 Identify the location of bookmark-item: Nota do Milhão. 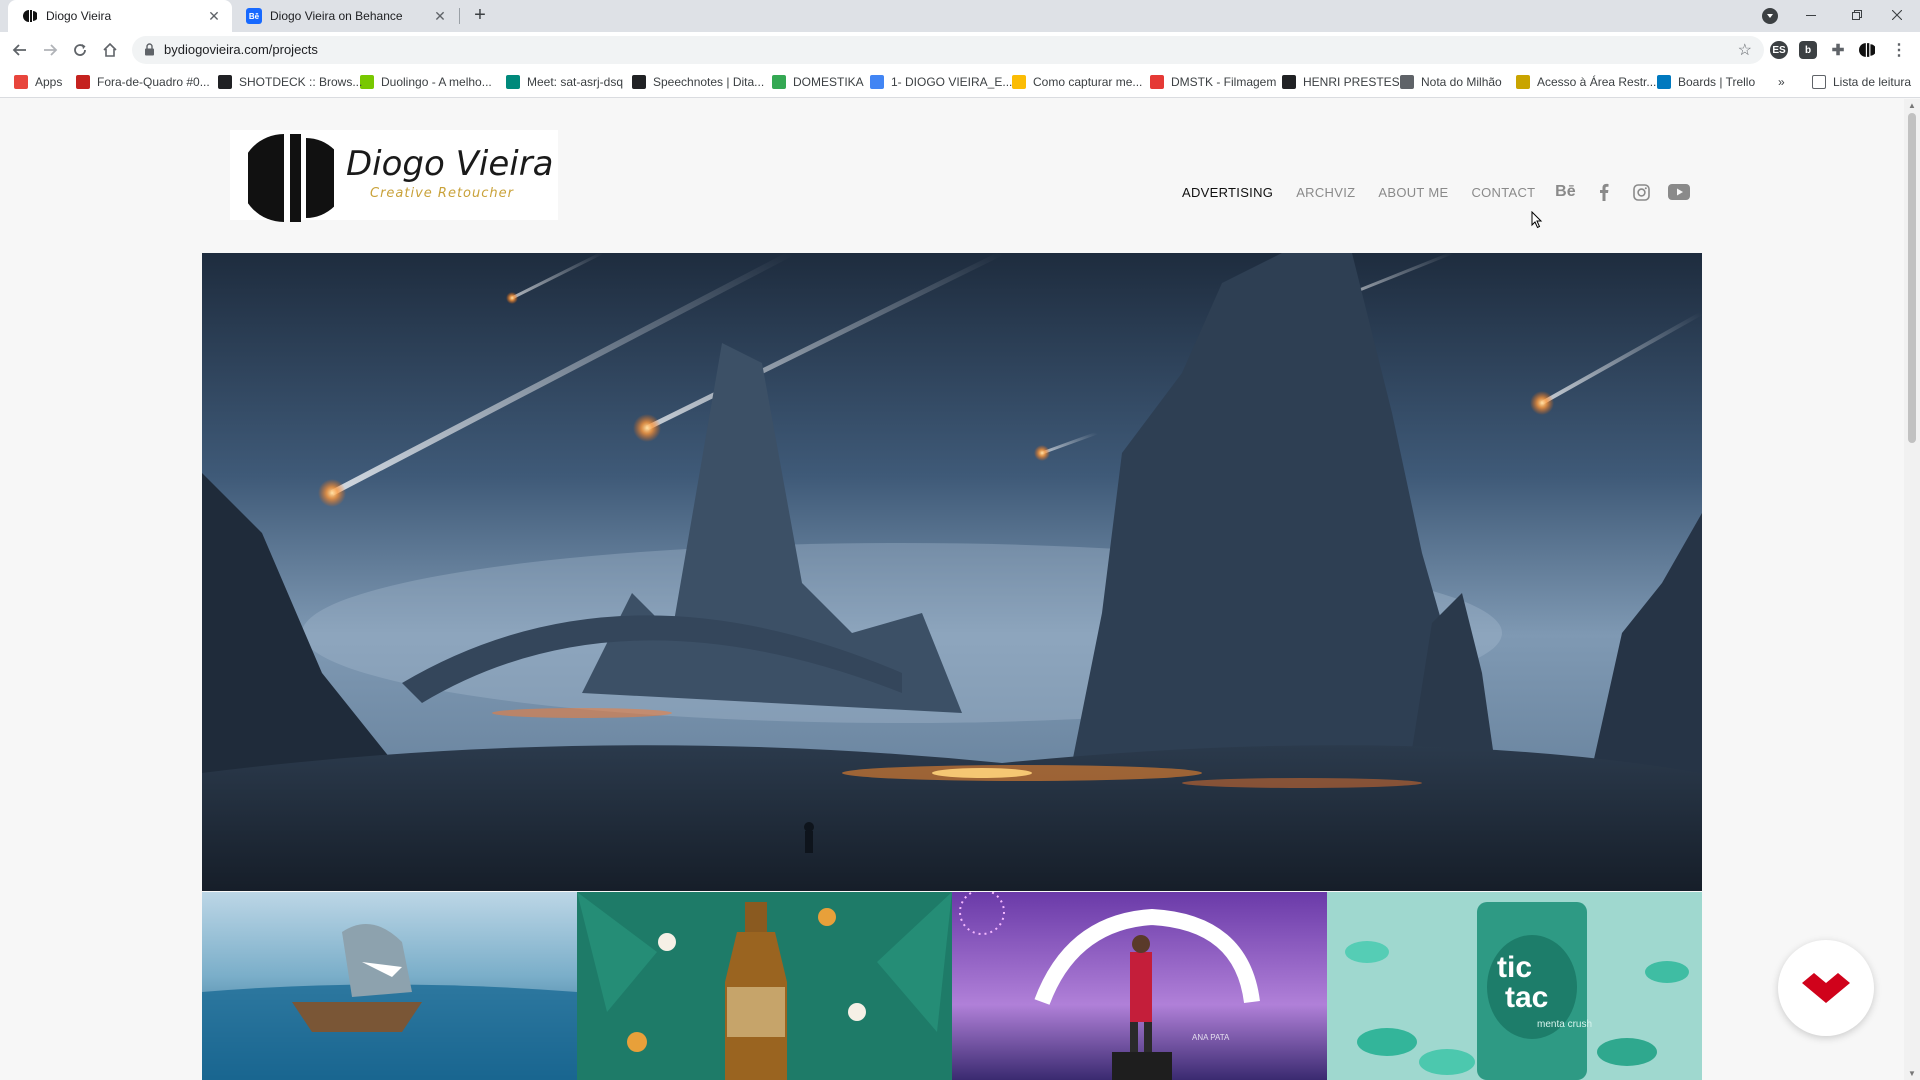
(1451, 82).